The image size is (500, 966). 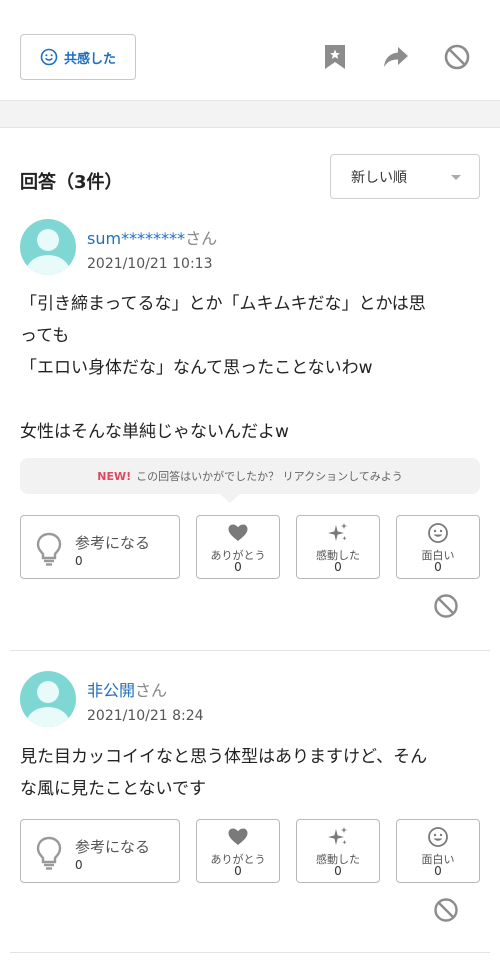 I want to click on answer-line: 見た目カッコイイなと思う体型はありますけど、そん, so click(x=224, y=757).